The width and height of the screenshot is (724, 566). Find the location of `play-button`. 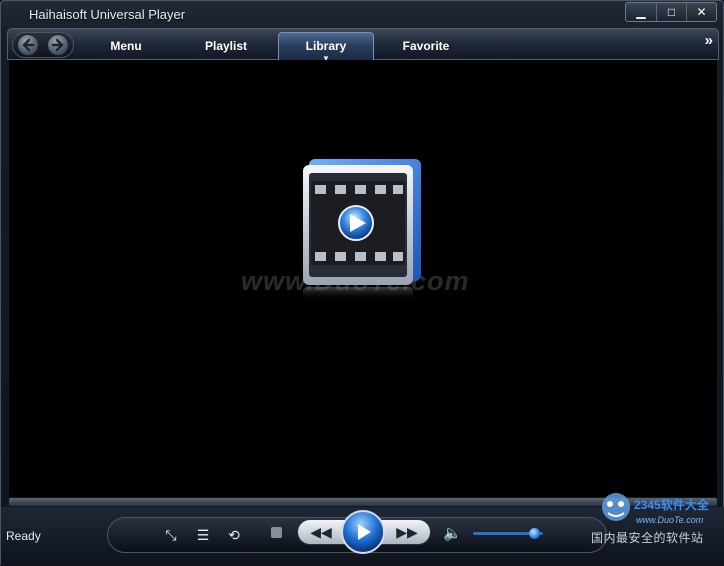

play-button is located at coordinates (363, 532).